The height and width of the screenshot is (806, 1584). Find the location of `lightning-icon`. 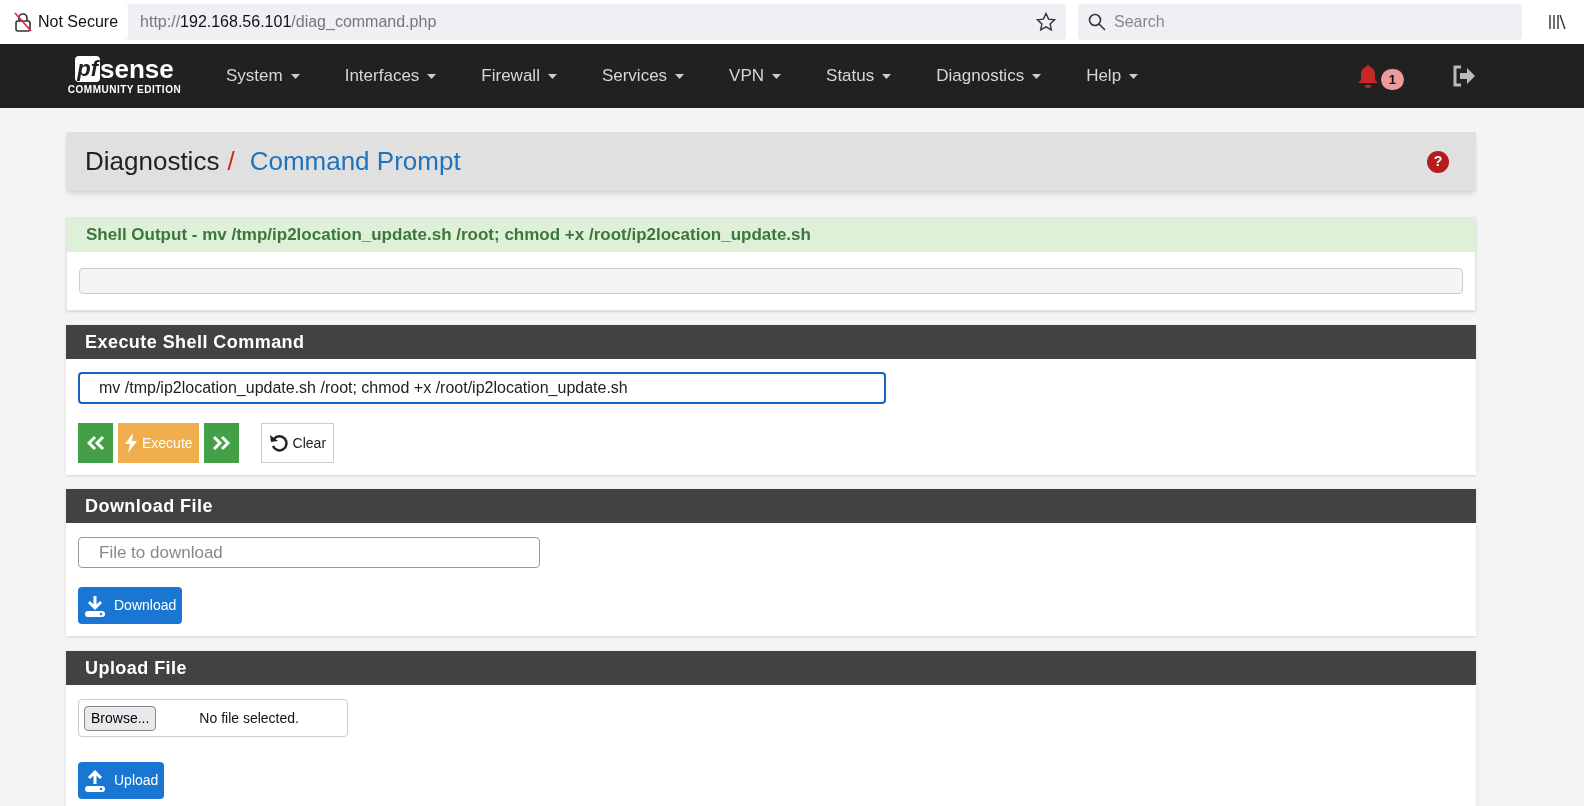

lightning-icon is located at coordinates (131, 443).